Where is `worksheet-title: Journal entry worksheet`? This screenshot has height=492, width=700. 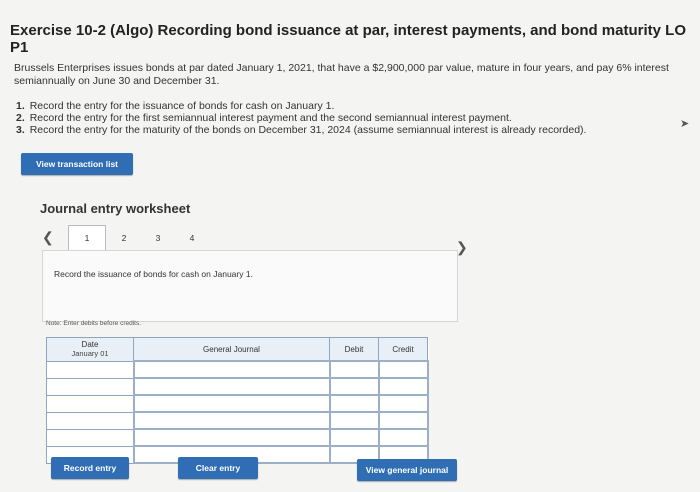 worksheet-title: Journal entry worksheet is located at coordinates (115, 208).